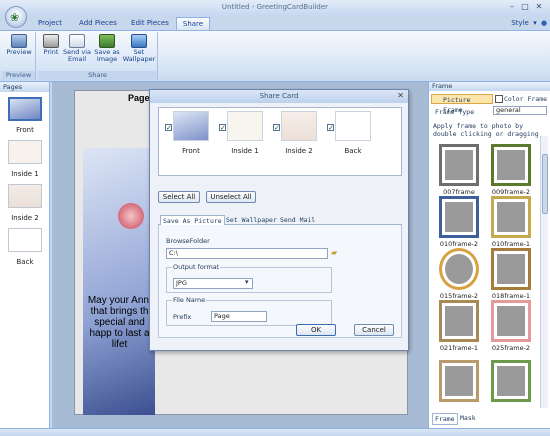 The width and height of the screenshot is (550, 436). I want to click on tab-send-mail: Send Mail, so click(297, 220).